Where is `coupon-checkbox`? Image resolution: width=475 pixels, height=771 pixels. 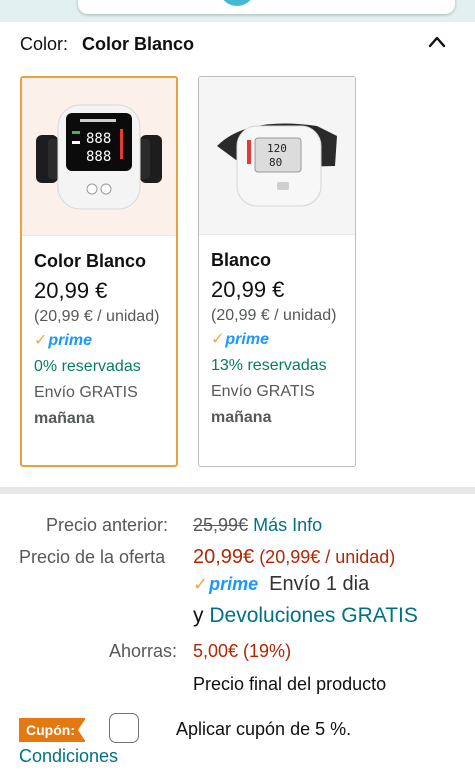
coupon-checkbox is located at coordinates (124, 728).